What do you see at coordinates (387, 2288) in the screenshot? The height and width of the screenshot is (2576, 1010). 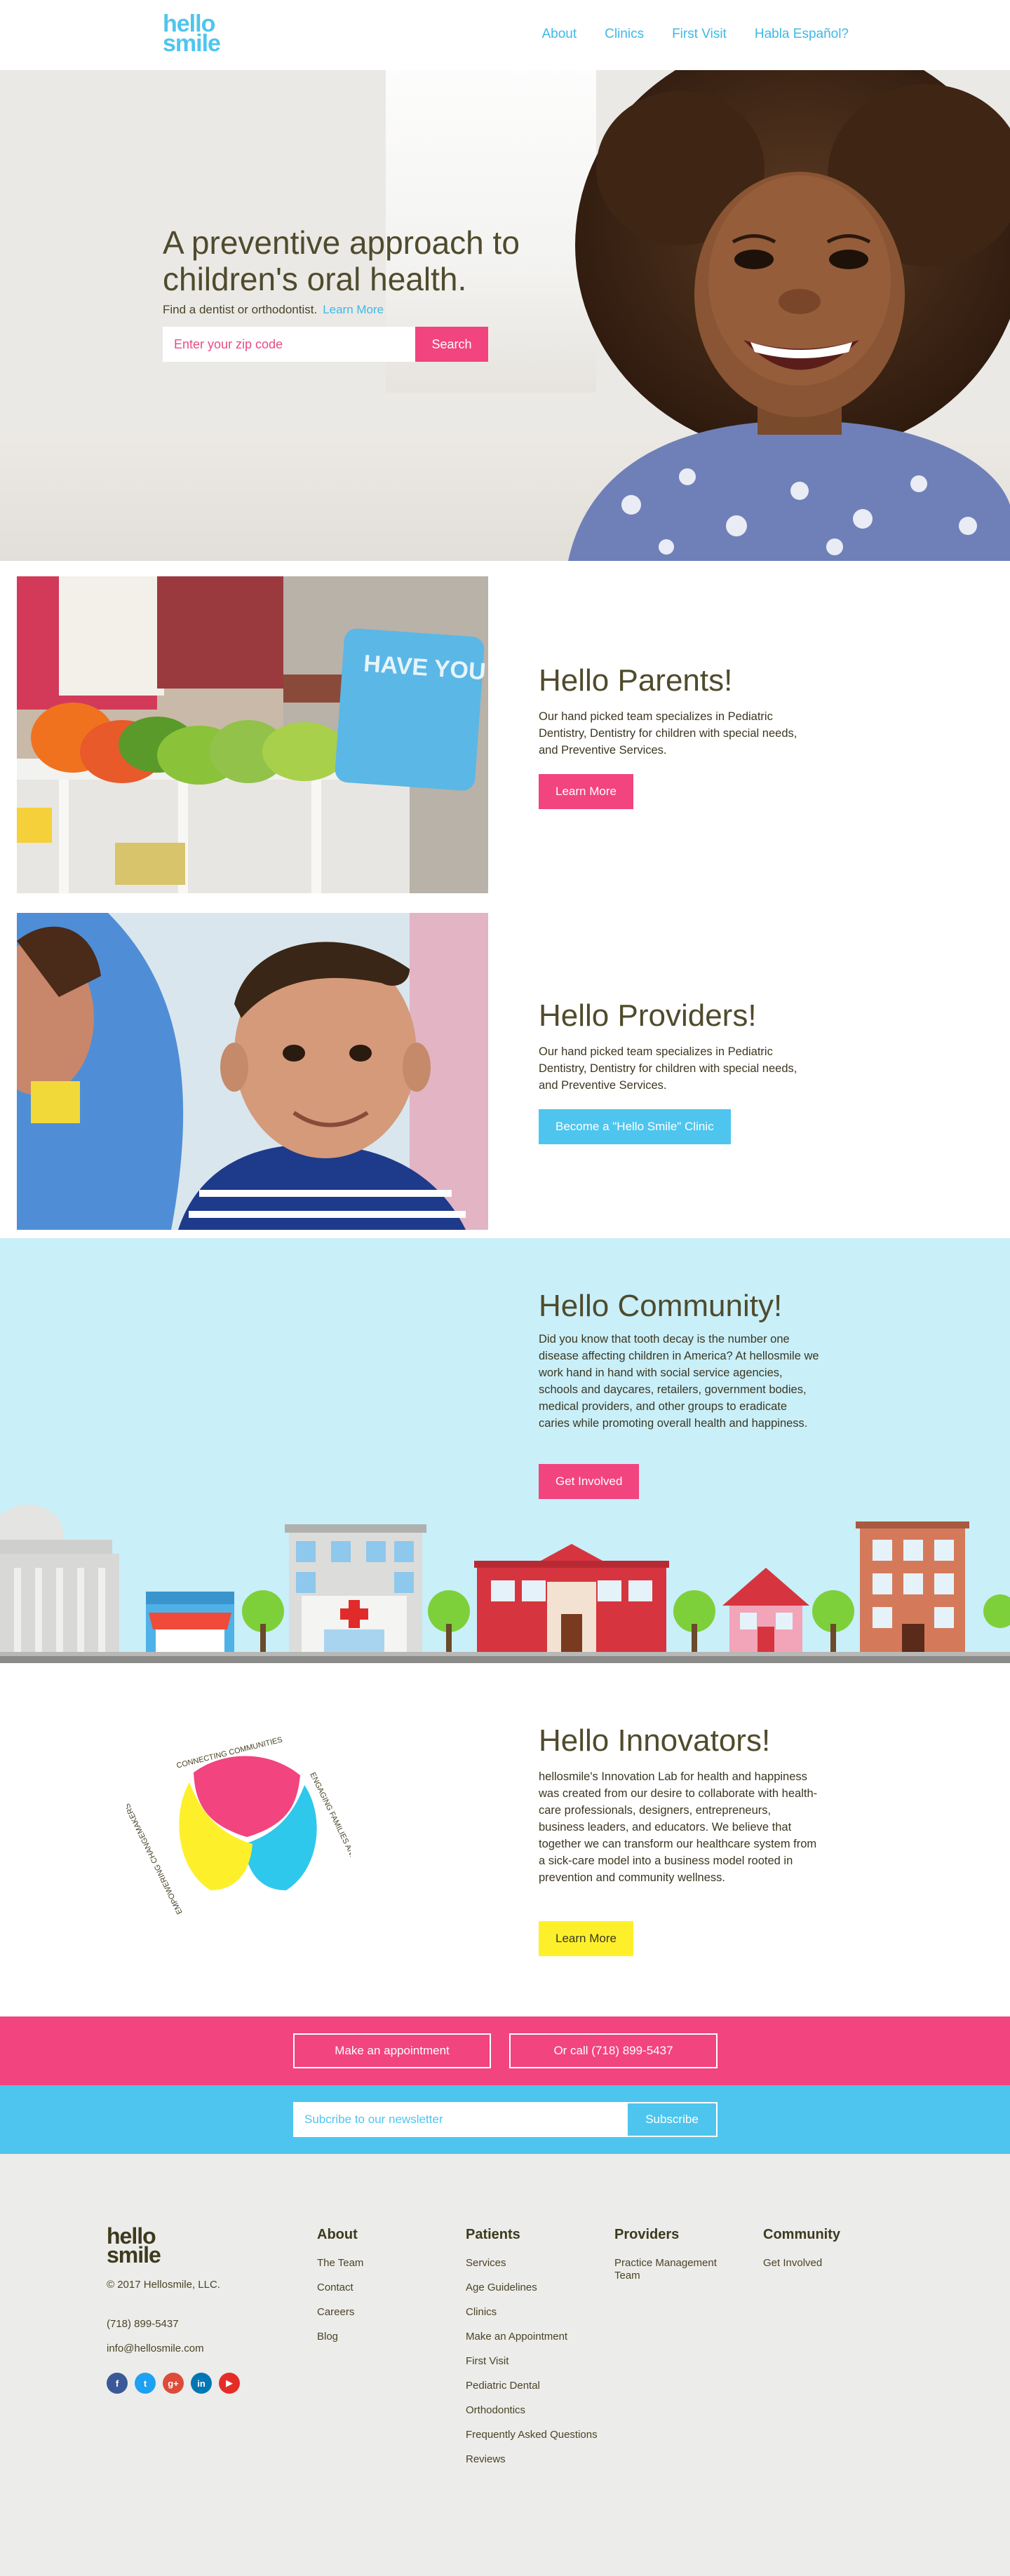 I see `footer-link-contact: Contact` at bounding box center [387, 2288].